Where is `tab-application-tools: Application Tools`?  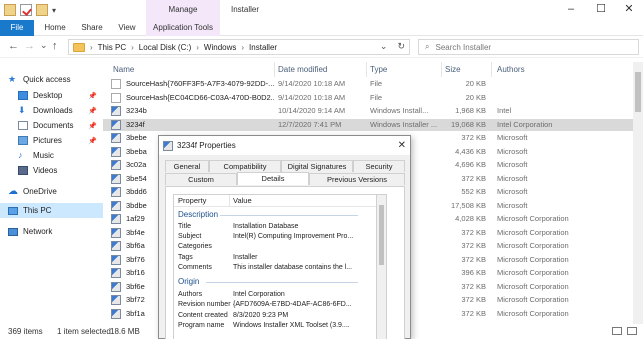
tab-application-tools: Application Tools is located at coordinates (183, 28).